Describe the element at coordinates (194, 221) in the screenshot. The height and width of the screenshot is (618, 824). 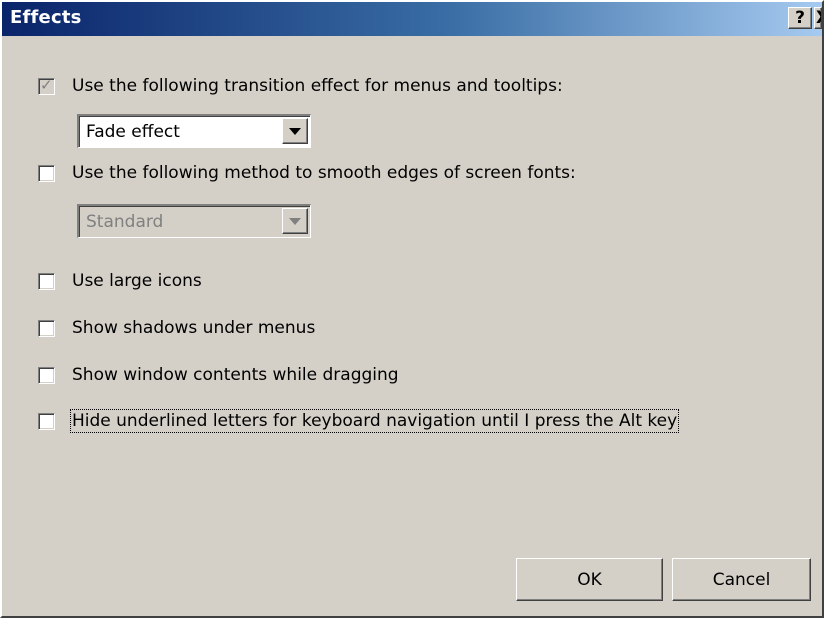
I see `smooth-fonts-select: Standard` at that location.